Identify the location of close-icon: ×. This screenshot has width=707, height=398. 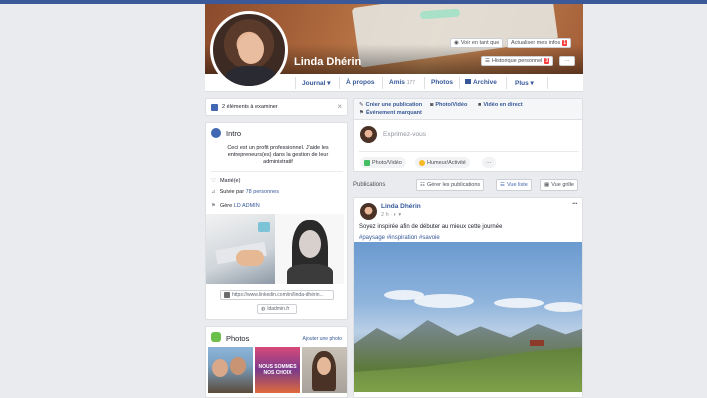
(339, 106).